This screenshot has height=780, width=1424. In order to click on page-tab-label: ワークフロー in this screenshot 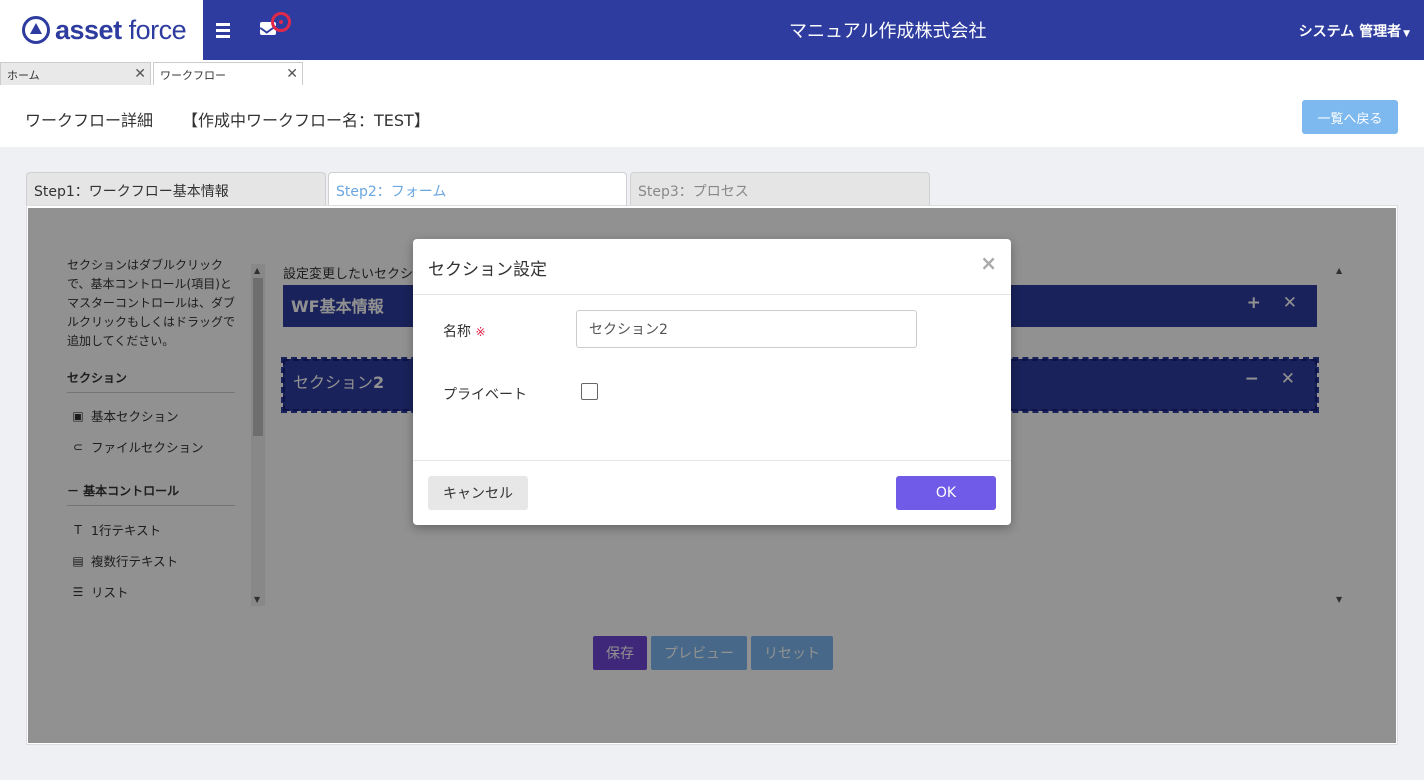, I will do `click(193, 75)`.